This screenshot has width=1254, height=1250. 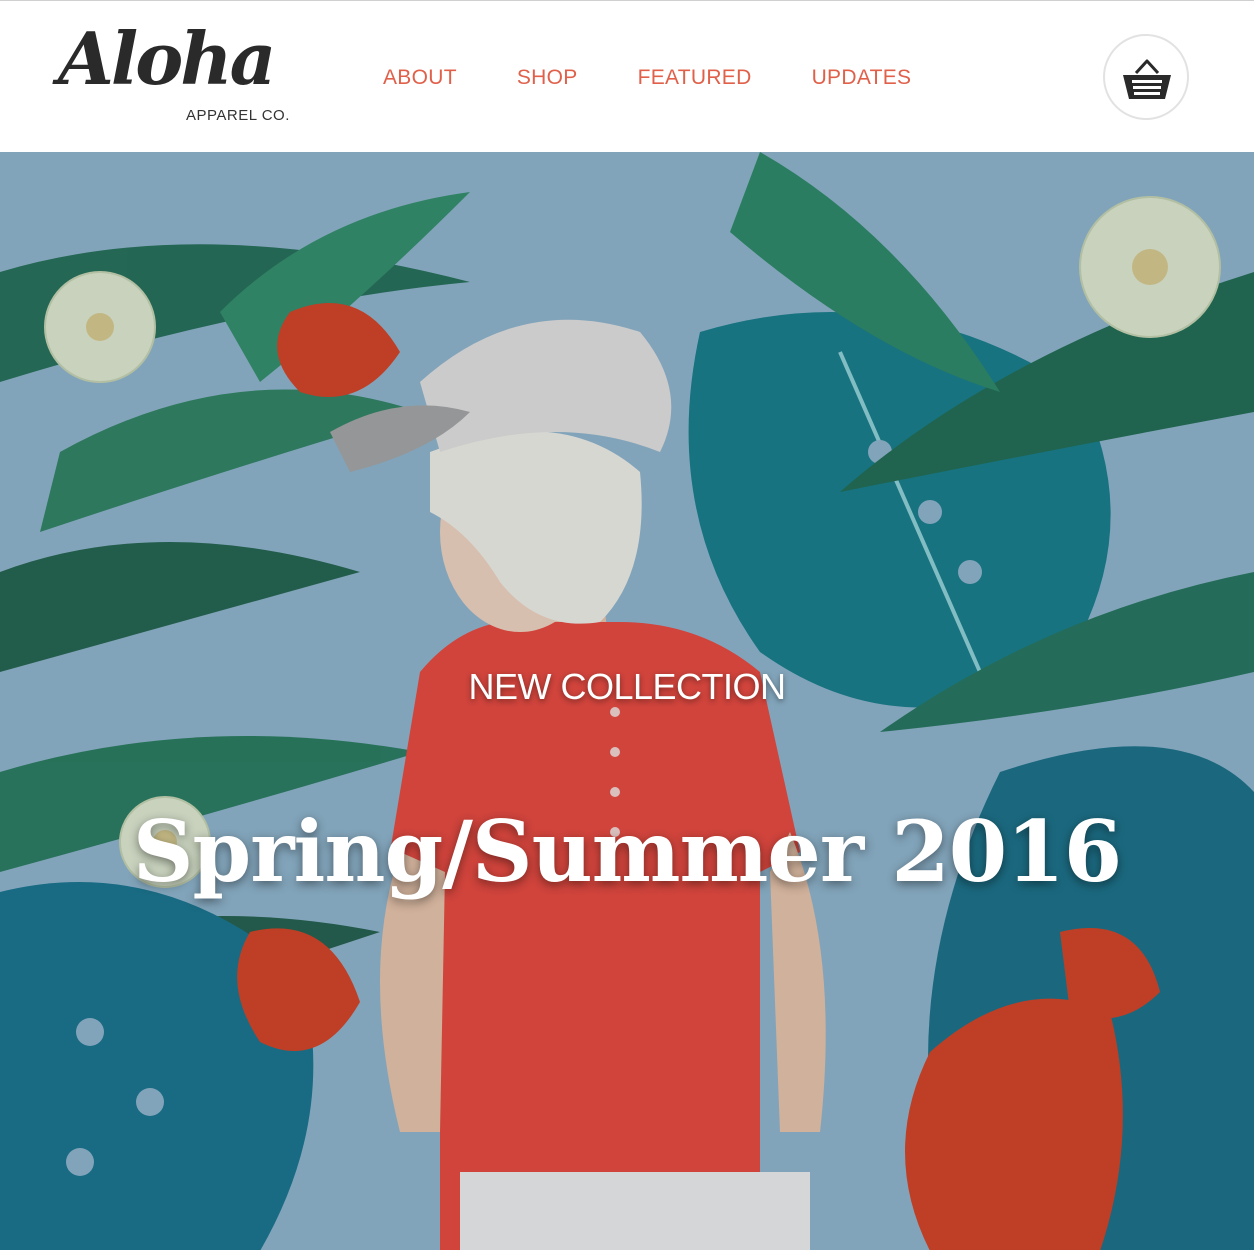 I want to click on nav-shop: SHOP, so click(x=547, y=78).